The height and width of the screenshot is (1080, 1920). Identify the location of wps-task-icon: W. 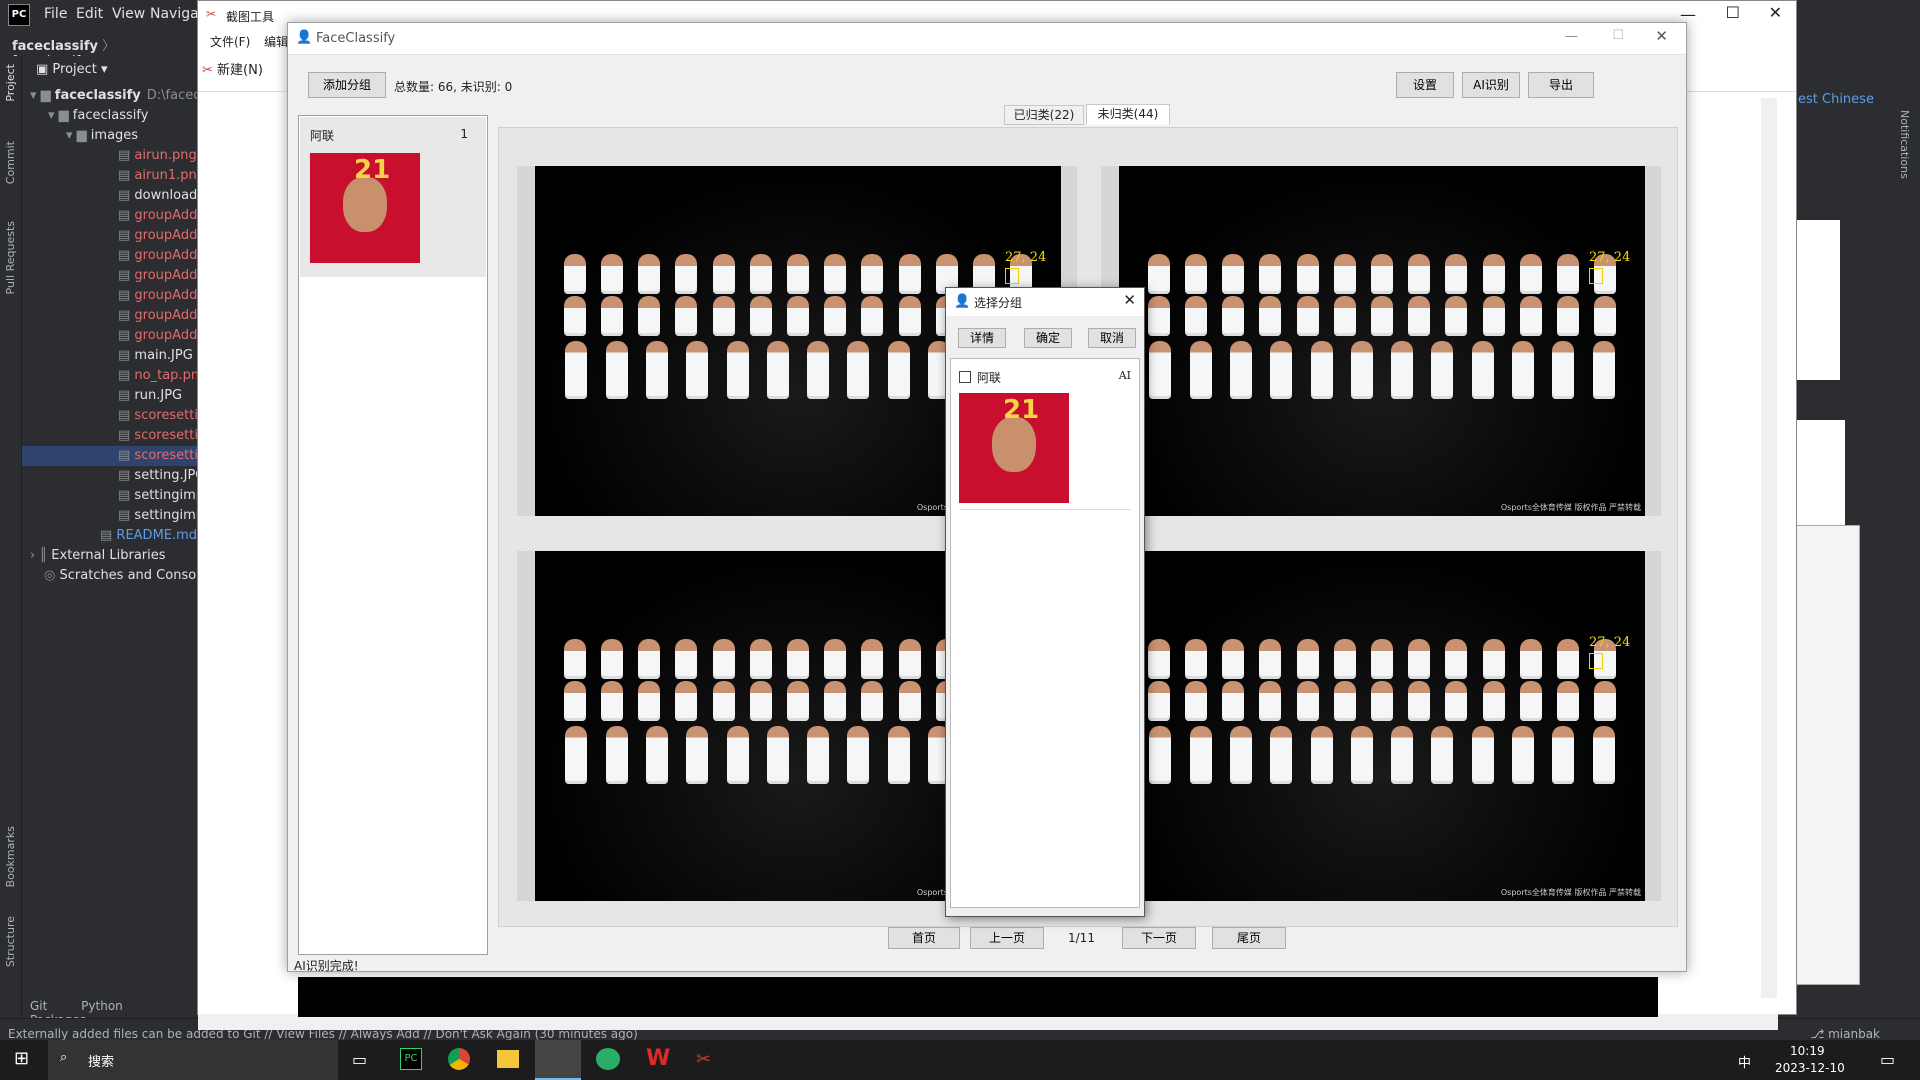
(658, 1058).